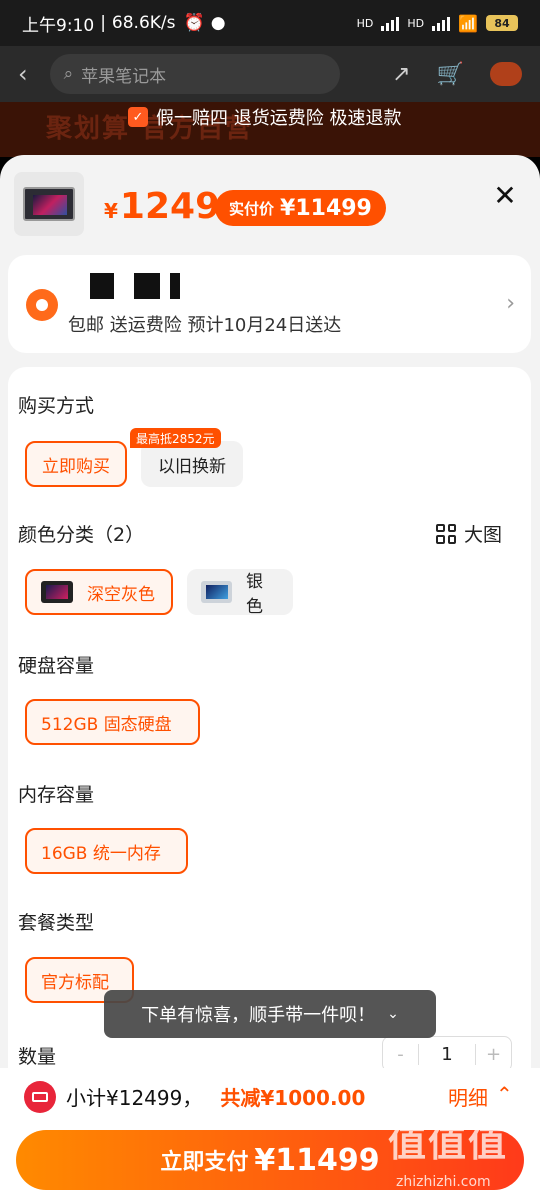  I want to click on location-pin-icon, so click(42, 305).